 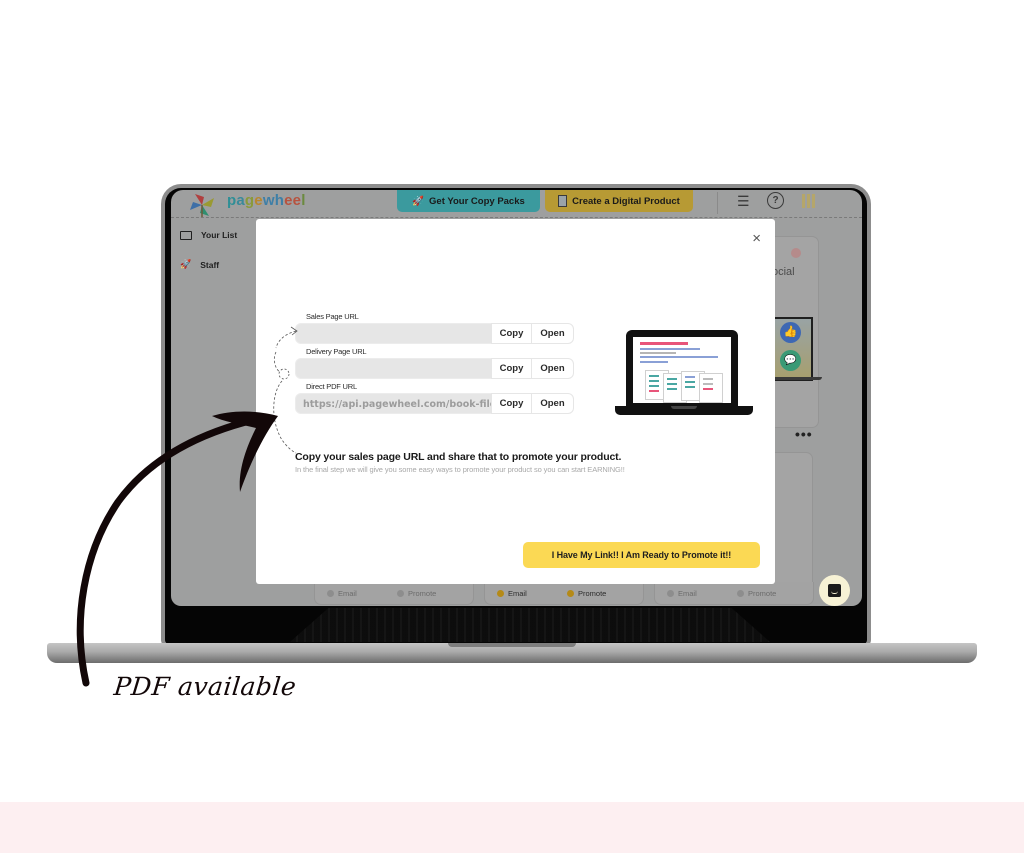 I want to click on annotation-layer, so click(x=187, y=506).